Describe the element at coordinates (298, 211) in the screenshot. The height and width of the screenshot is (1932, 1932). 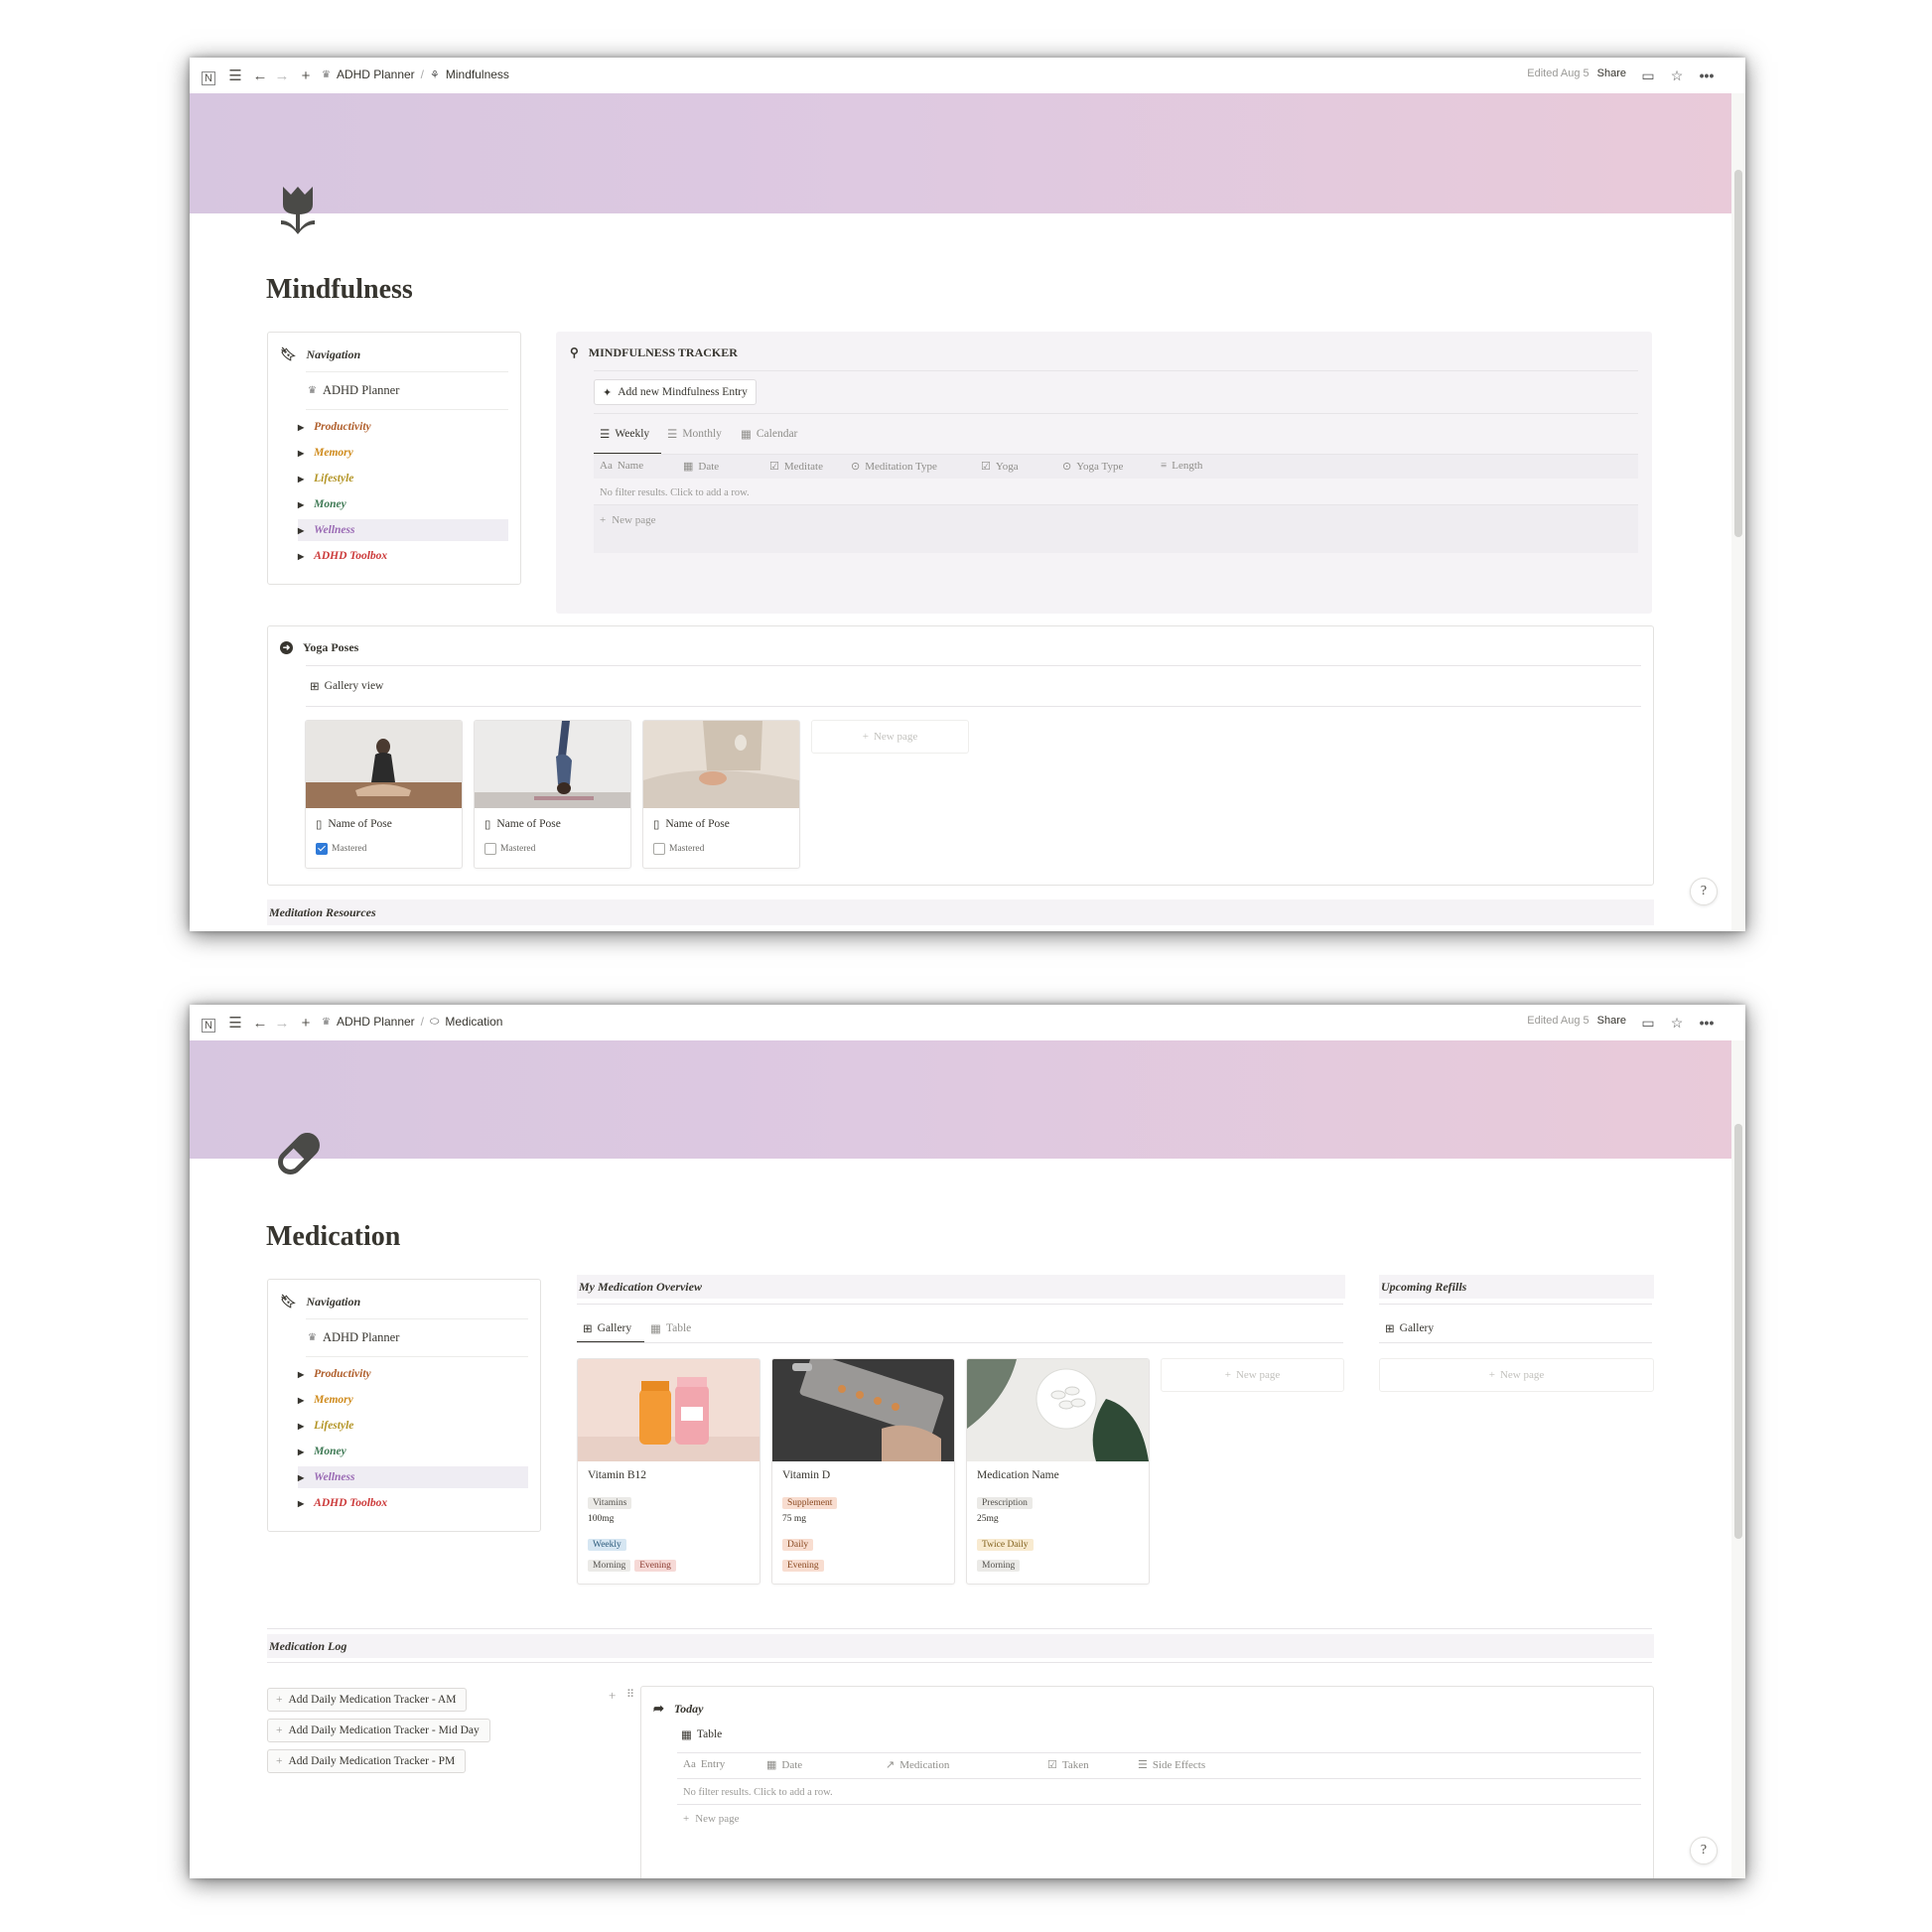
I see `tulip-icon` at that location.